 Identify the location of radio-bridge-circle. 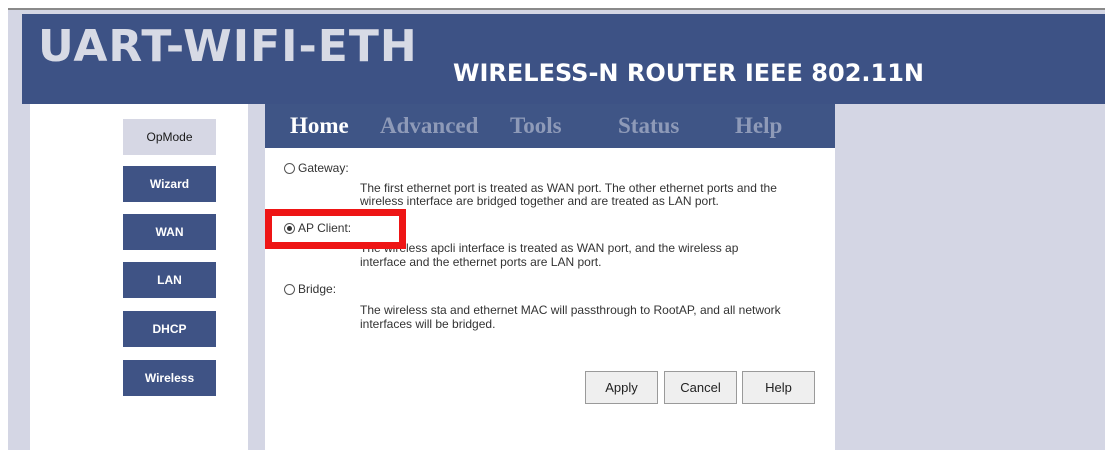
(289, 289).